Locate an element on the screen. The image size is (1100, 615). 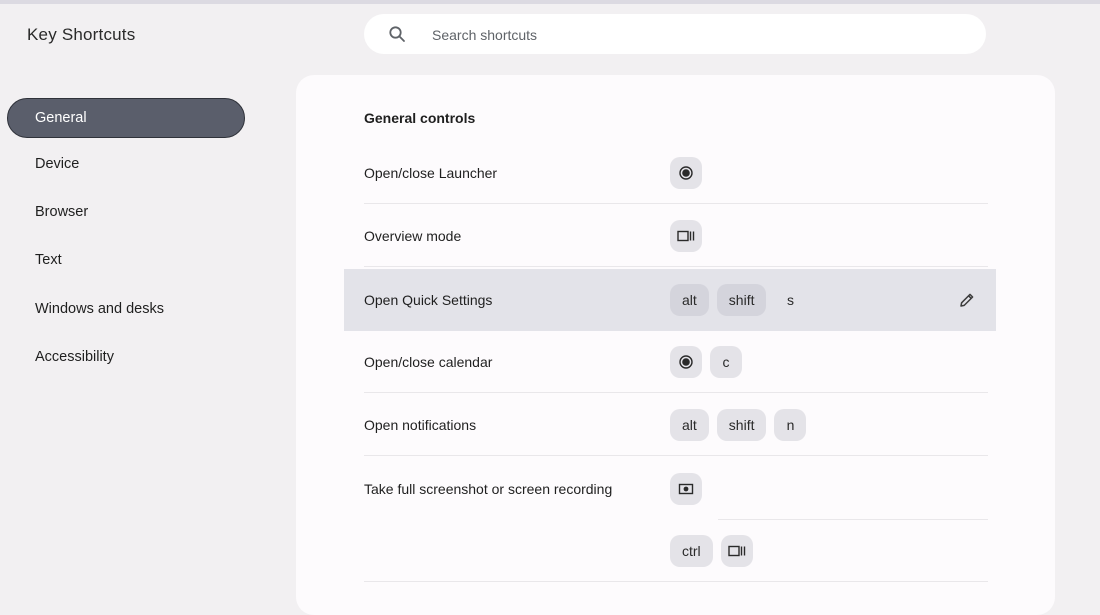
window-top-strip is located at coordinates (550, 2).